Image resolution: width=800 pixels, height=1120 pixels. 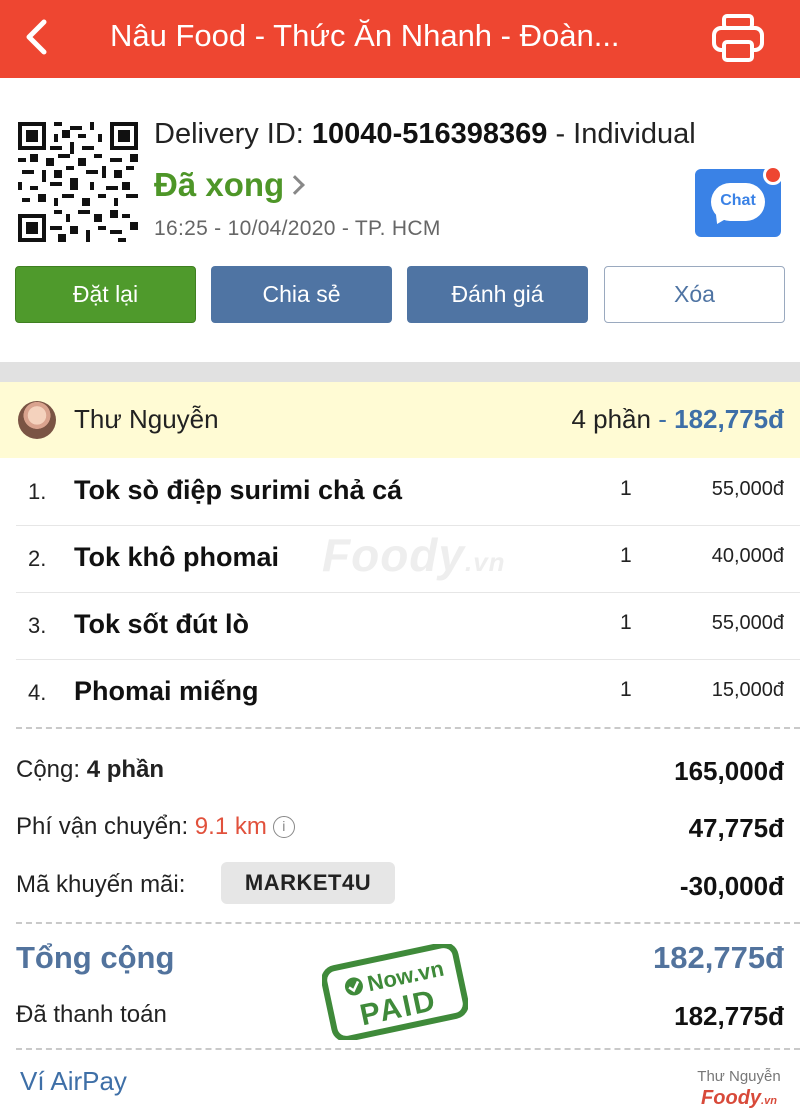 I want to click on watermark-user: Thư Nguyễn, so click(x=739, y=1076).